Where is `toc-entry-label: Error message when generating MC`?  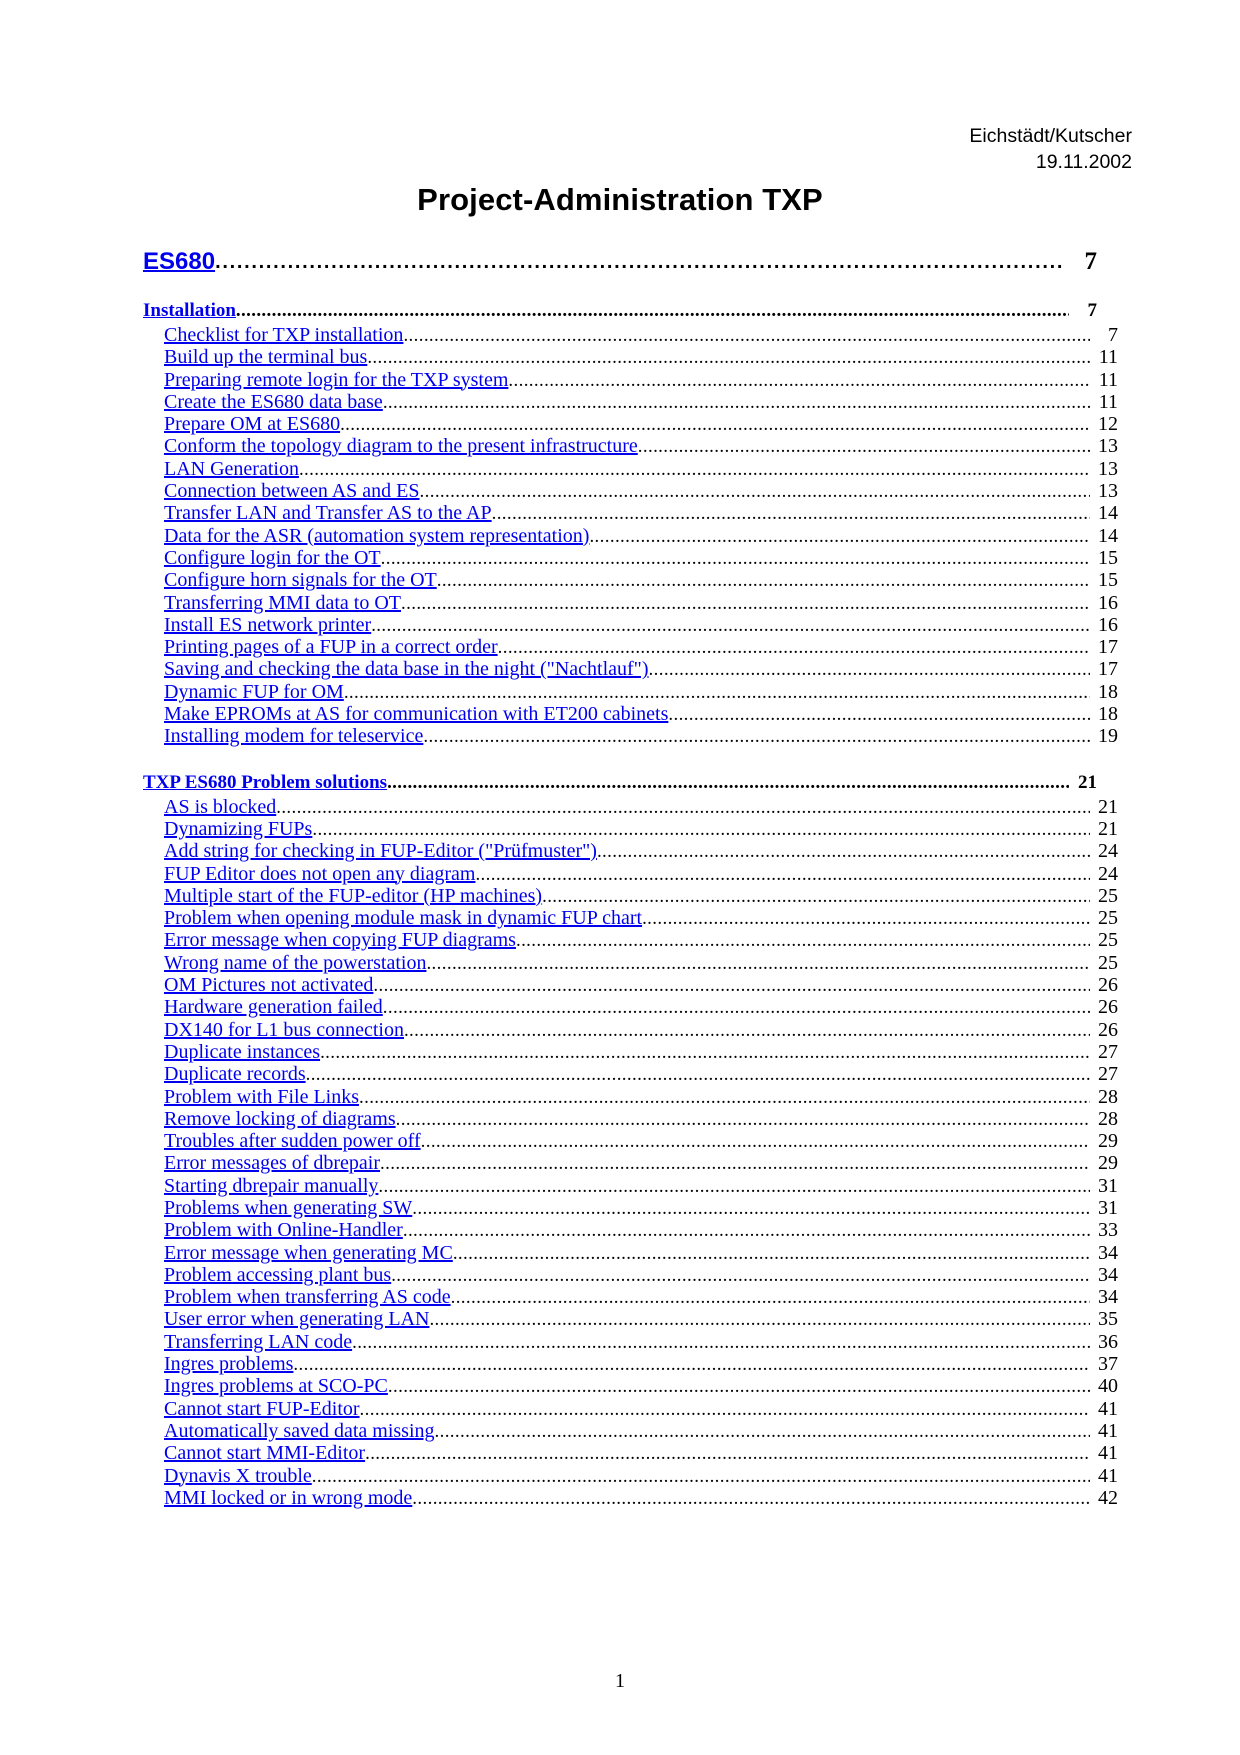
toc-entry-label: Error message when generating MC is located at coordinates (308, 1253).